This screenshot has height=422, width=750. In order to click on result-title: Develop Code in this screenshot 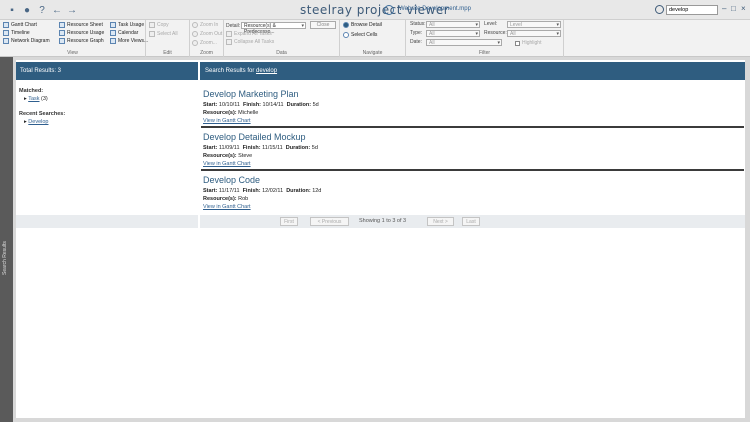, I will do `click(231, 180)`.